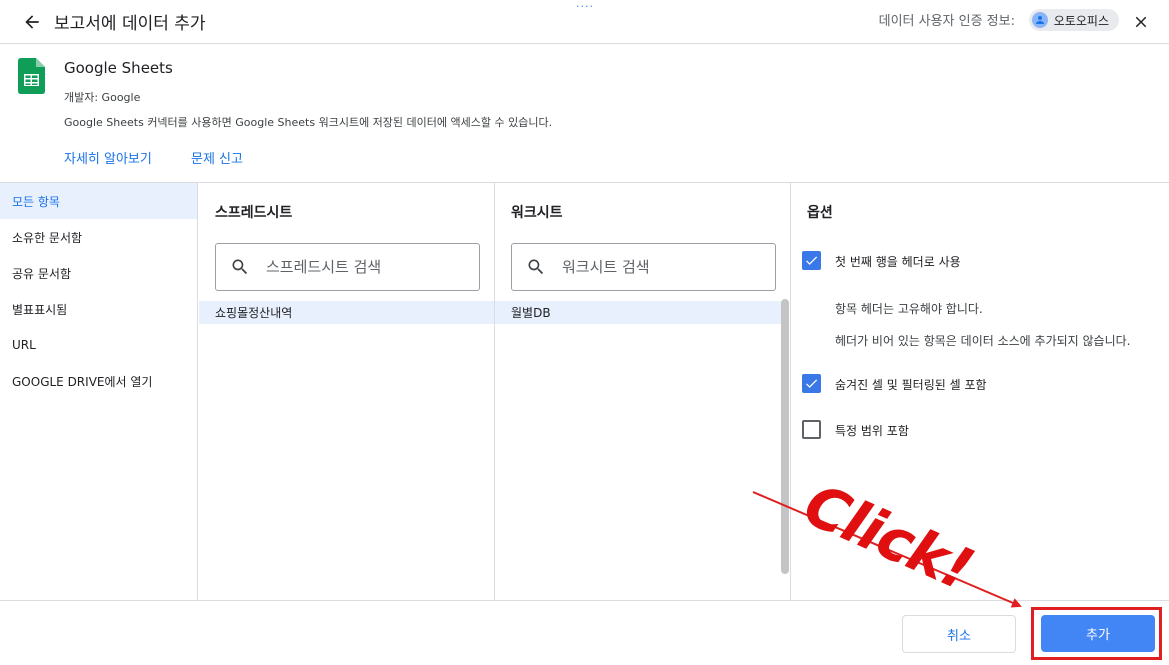  What do you see at coordinates (31, 78) in the screenshot?
I see `google-sheets-icon` at bounding box center [31, 78].